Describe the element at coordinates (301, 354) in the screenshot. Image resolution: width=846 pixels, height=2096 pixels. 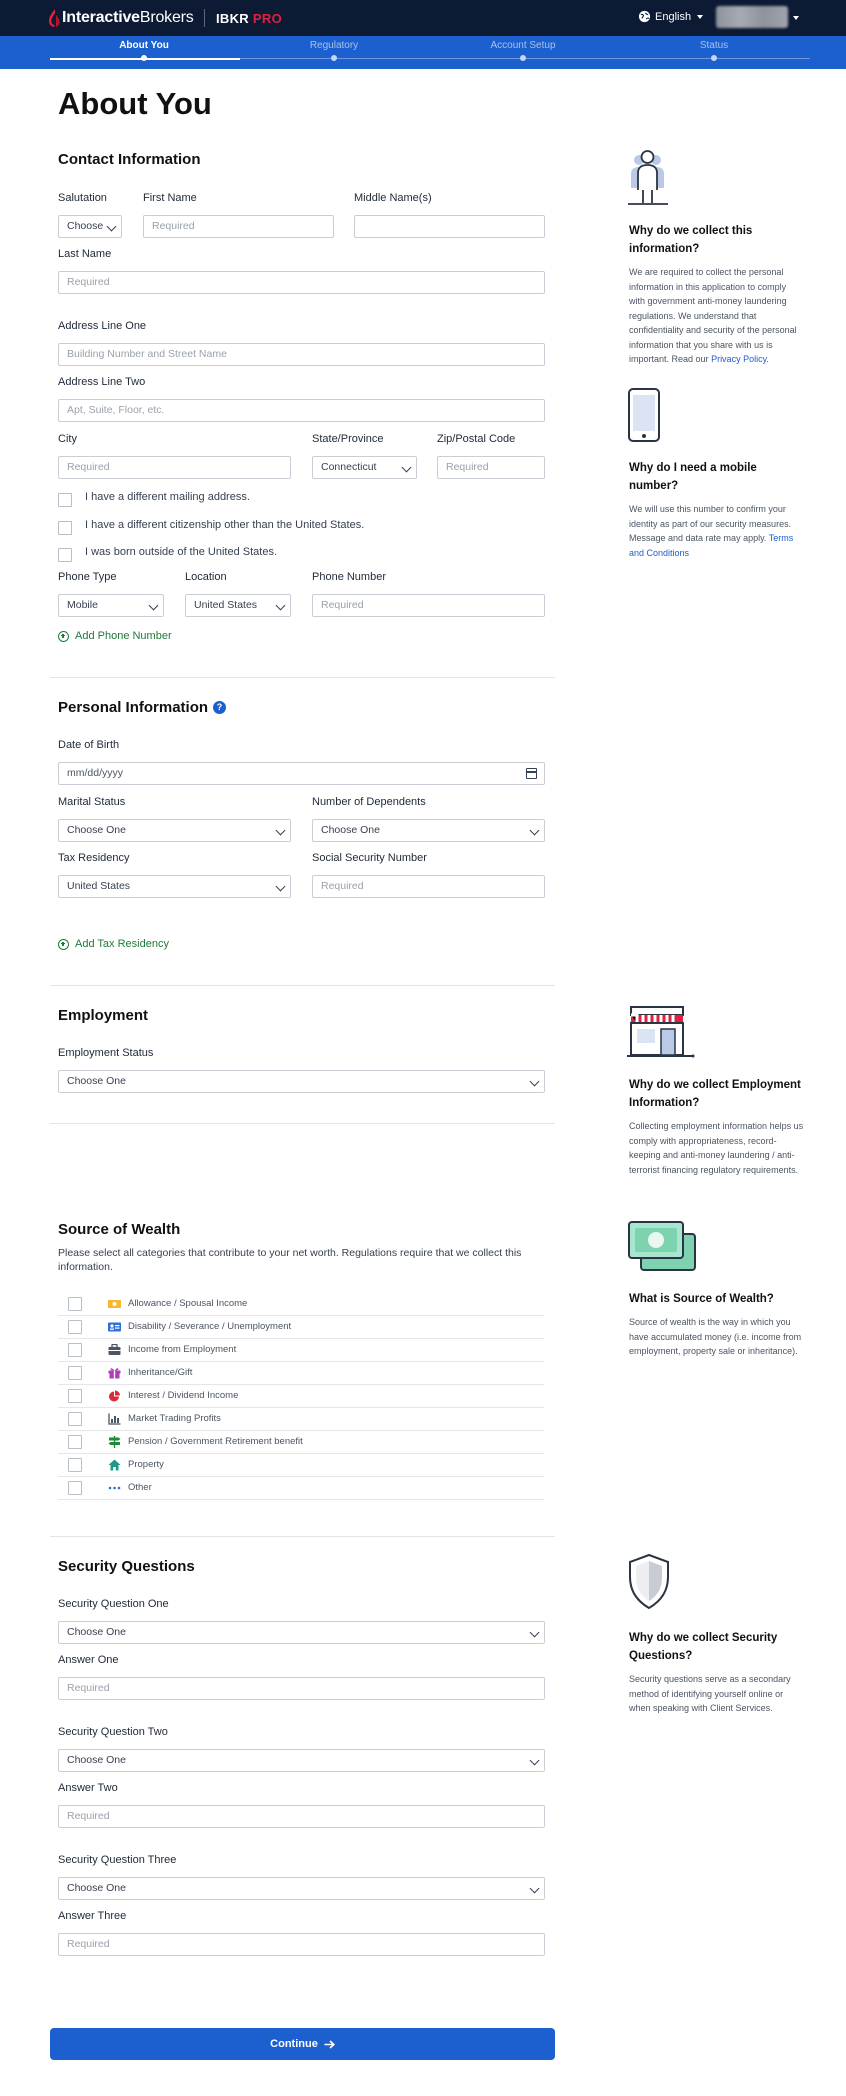
I see `address-line-one-input: Building Number and Street Name` at that location.